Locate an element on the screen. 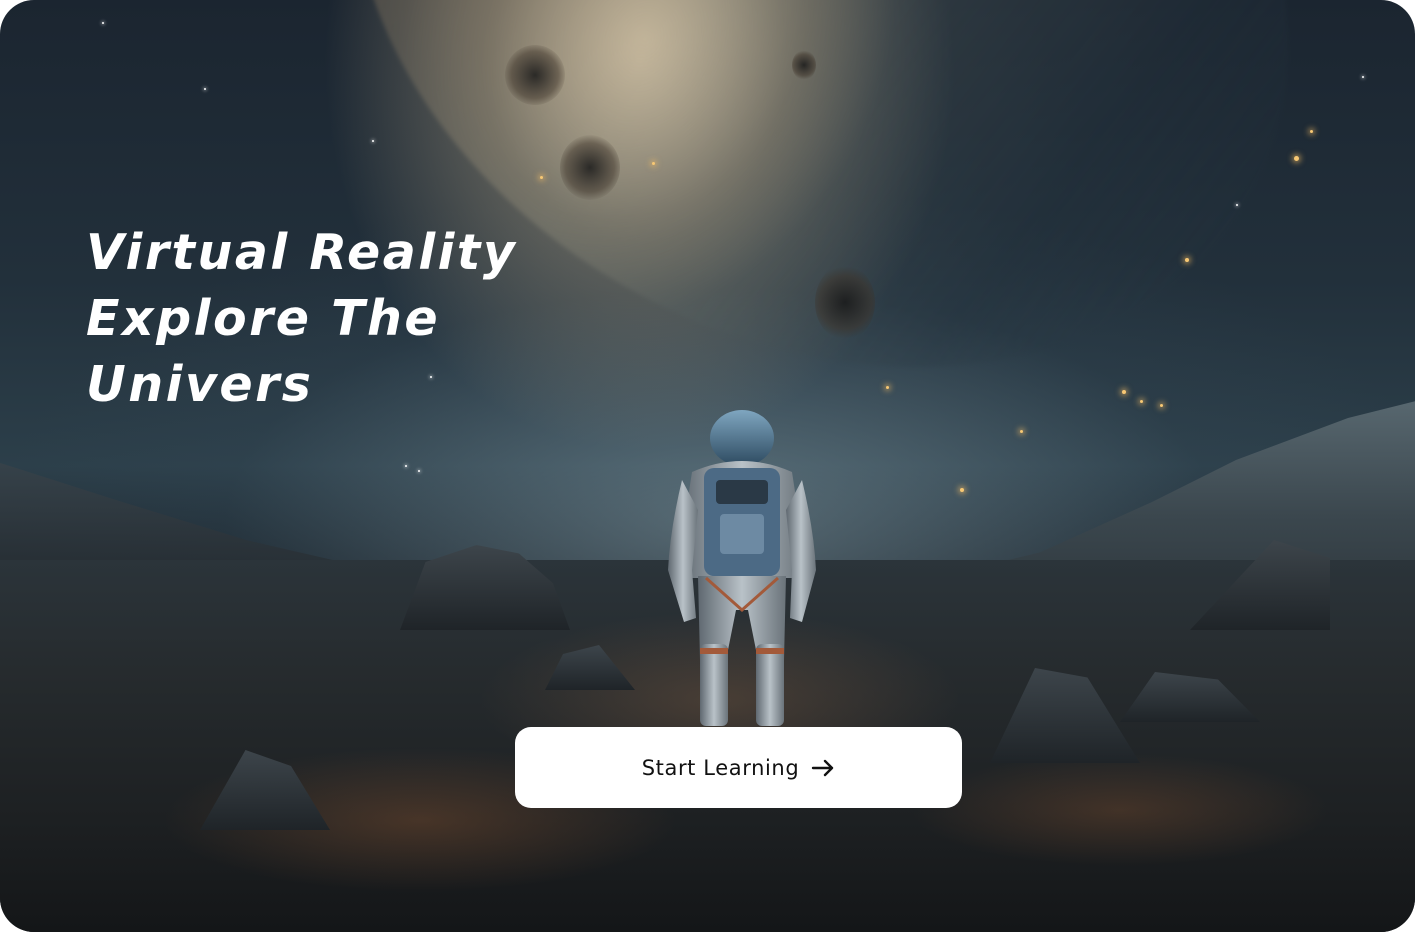  start-learning-button: Start Learning is located at coordinates (738, 767).